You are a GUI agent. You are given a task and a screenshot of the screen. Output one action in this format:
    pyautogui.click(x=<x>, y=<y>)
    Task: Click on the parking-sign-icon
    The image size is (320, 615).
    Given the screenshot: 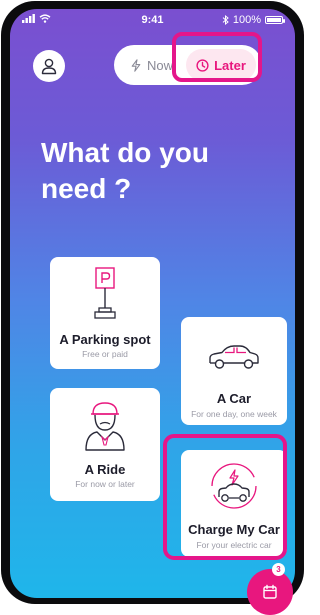 What is the action you would take?
    pyautogui.click(x=105, y=293)
    